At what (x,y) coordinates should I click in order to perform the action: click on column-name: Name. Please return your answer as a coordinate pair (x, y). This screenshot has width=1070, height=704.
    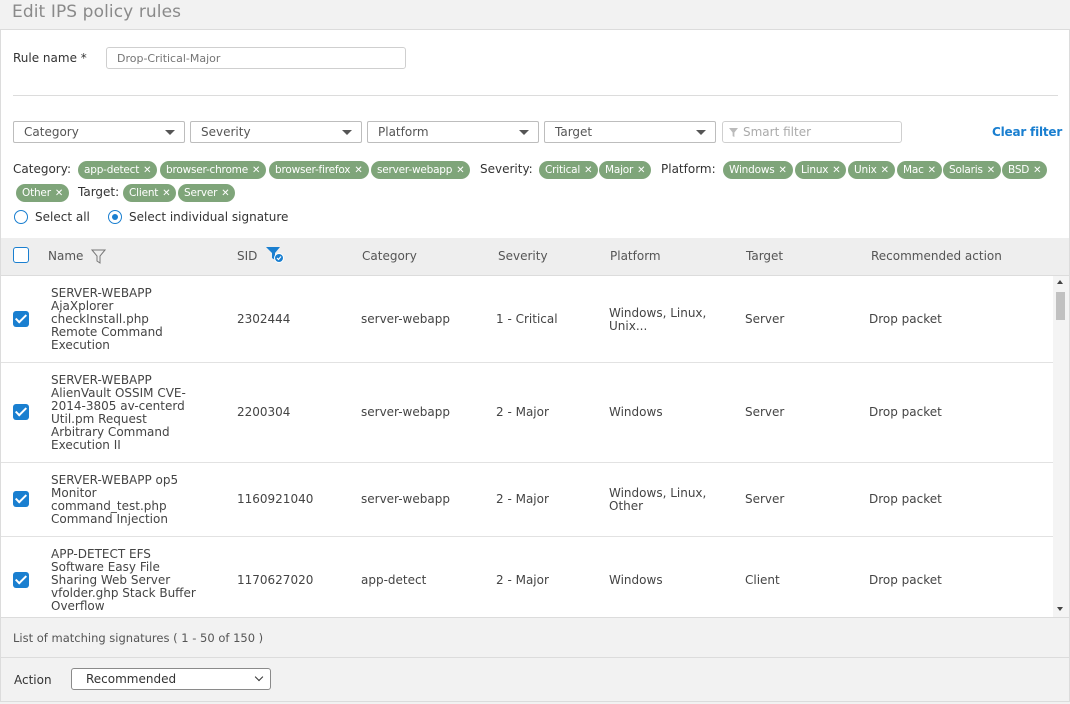
    Looking at the image, I should click on (65, 256).